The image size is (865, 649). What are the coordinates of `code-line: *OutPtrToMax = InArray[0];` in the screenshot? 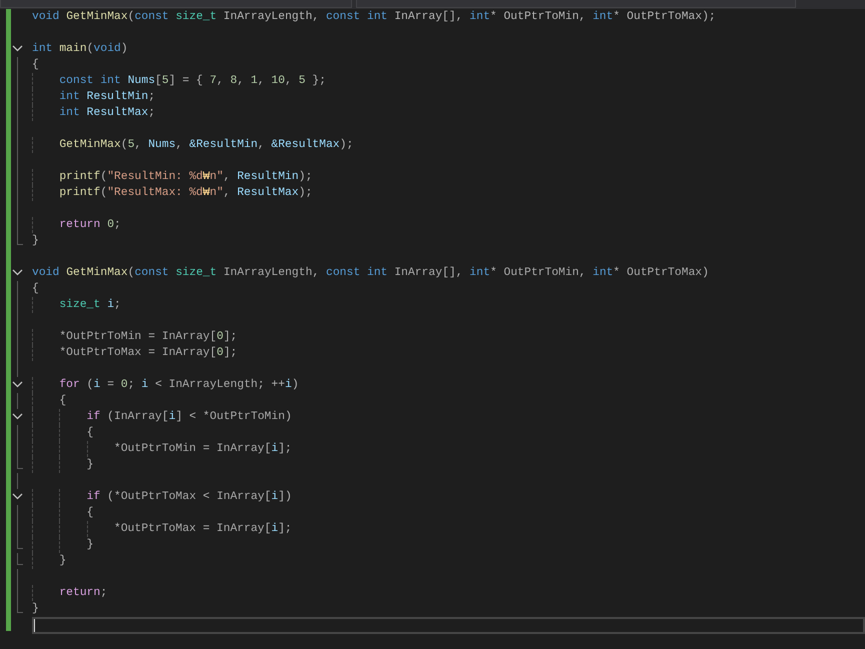 It's located at (148, 353).